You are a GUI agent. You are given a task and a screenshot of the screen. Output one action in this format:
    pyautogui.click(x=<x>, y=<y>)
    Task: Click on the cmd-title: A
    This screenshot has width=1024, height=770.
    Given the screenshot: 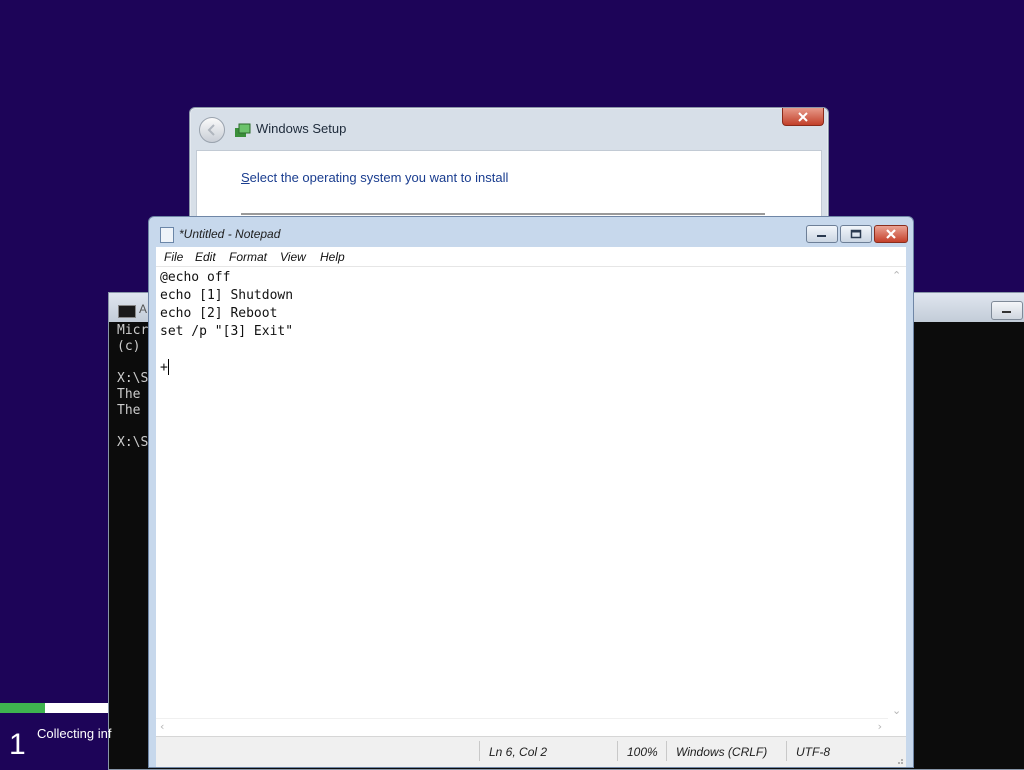 What is the action you would take?
    pyautogui.click(x=143, y=309)
    